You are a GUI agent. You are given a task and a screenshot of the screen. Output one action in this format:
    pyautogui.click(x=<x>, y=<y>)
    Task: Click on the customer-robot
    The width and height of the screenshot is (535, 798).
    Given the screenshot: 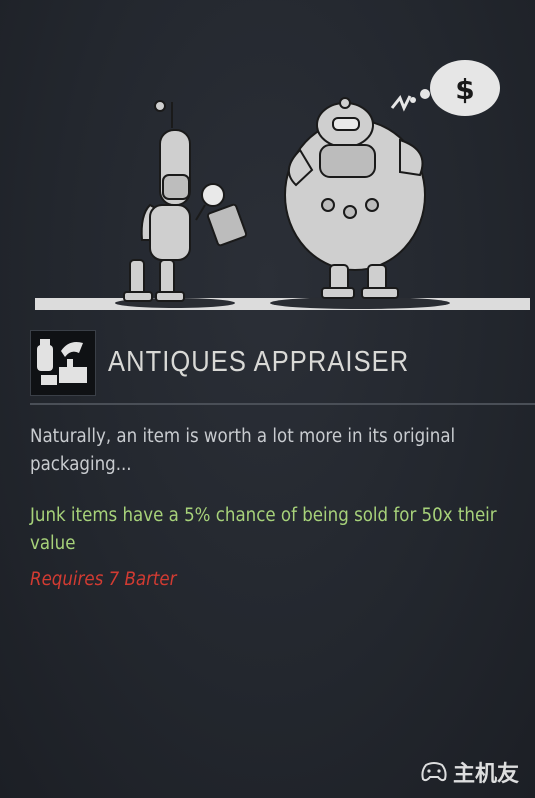 What is the action you would take?
    pyautogui.click(x=355, y=198)
    